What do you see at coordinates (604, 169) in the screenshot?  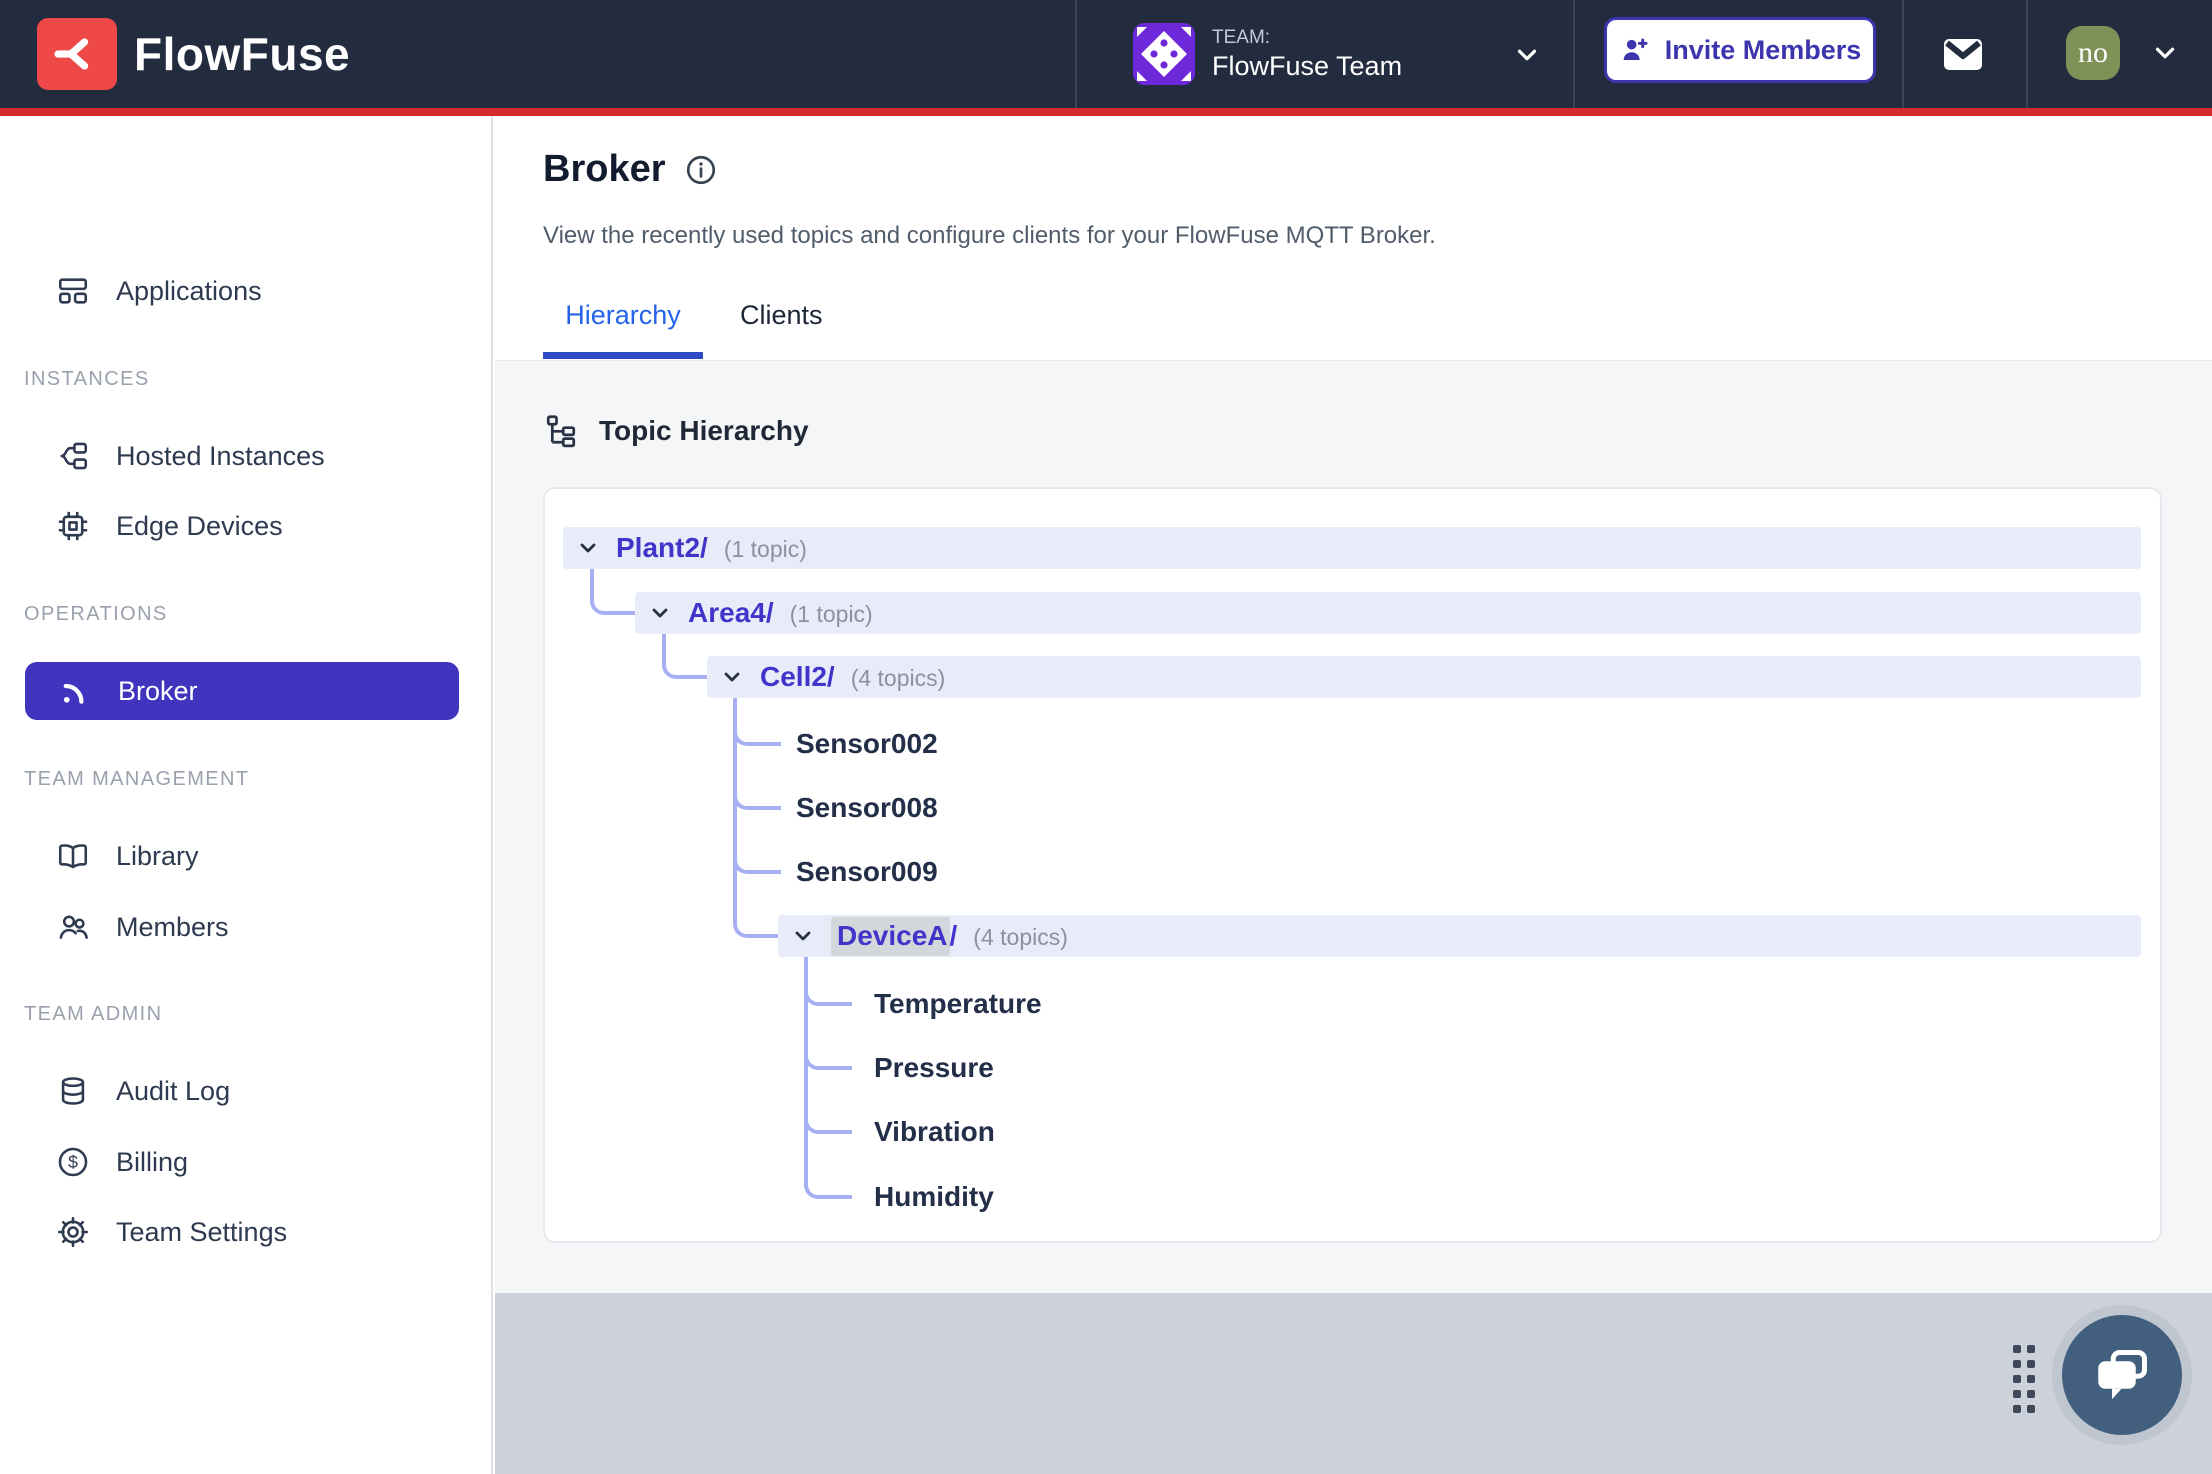 I see `page-title: Broker` at bounding box center [604, 169].